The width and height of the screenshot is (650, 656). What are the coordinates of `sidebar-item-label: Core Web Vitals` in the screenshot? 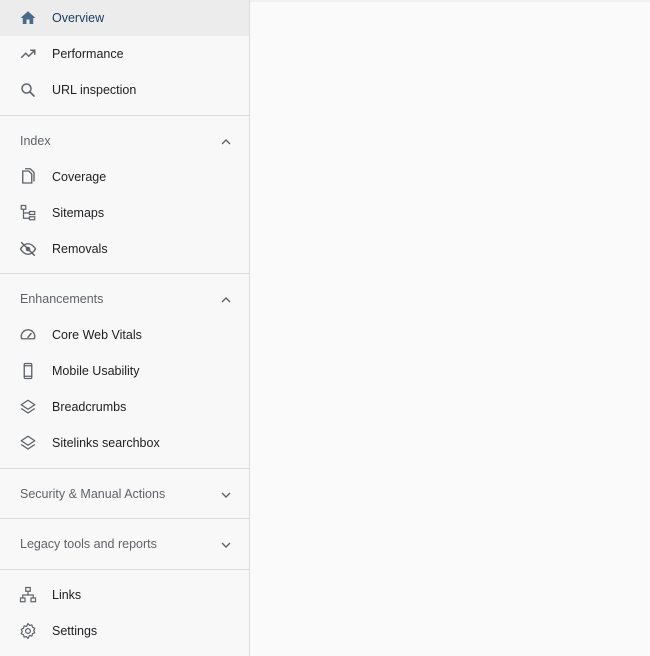 It's located at (97, 335).